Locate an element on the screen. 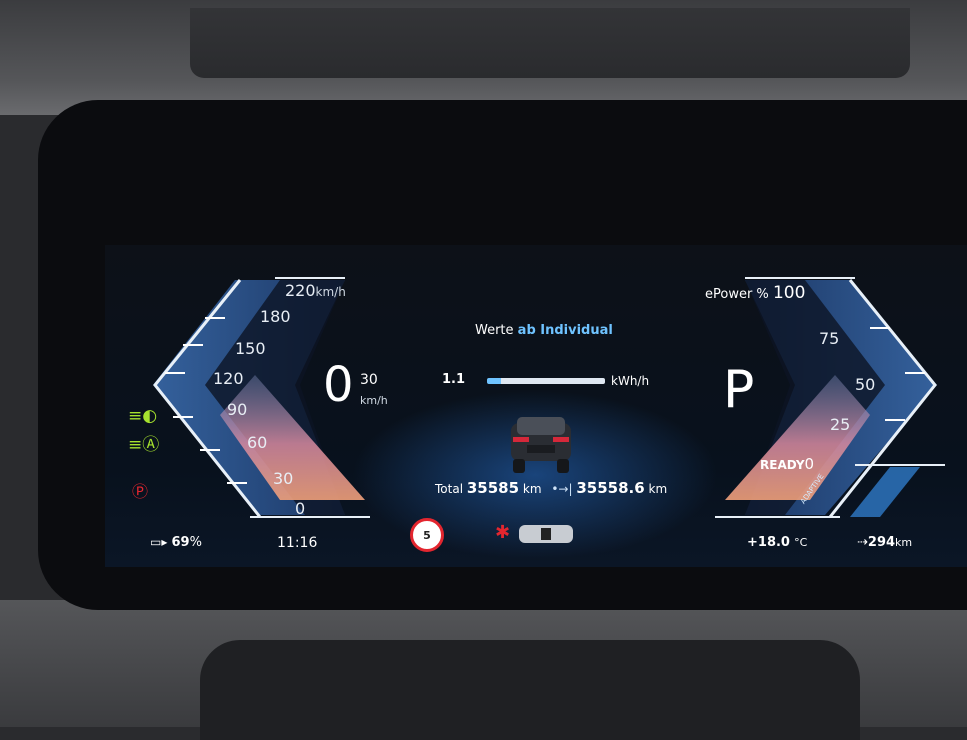 This screenshot has height=740, width=967. speed-tick-120: 120 is located at coordinates (228, 378).